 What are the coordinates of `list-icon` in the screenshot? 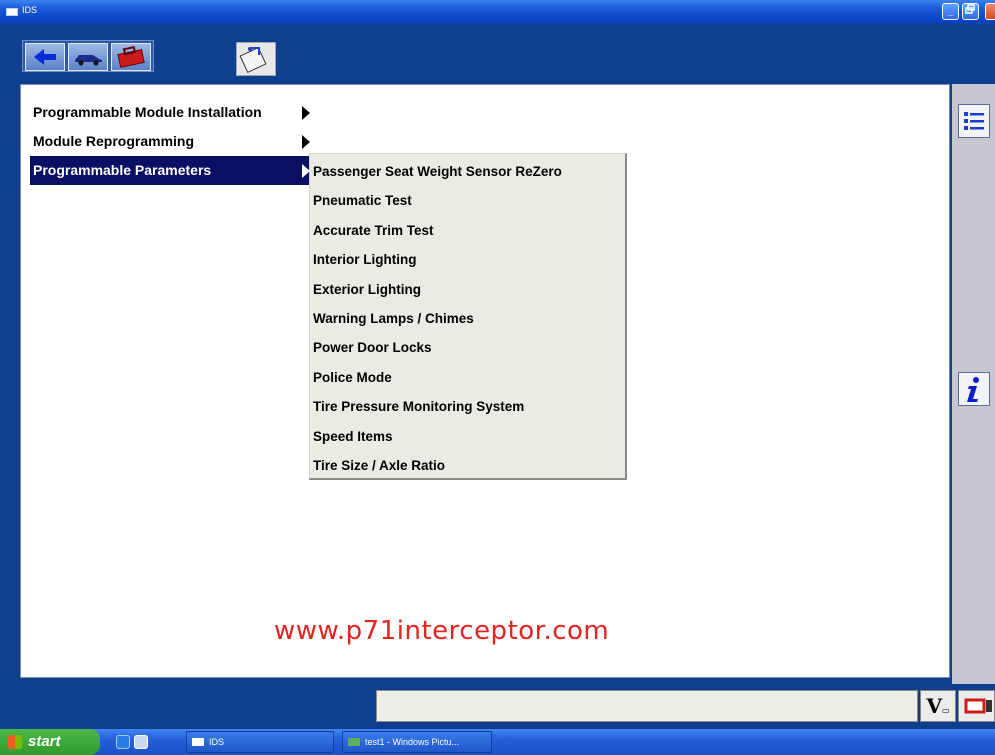 It's located at (974, 121).